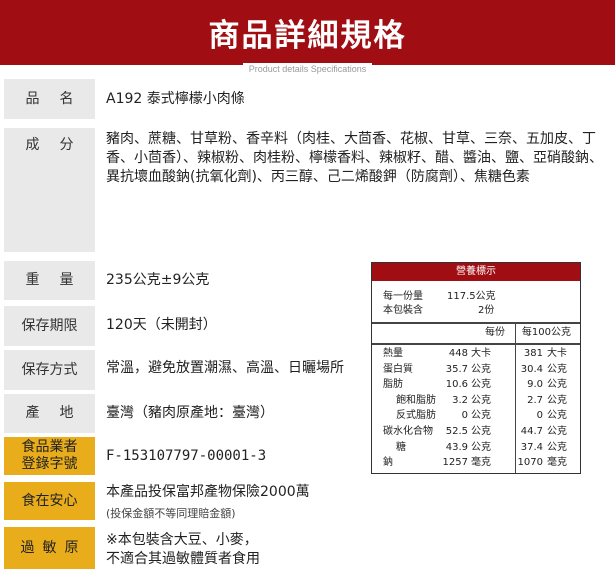 This screenshot has width=615, height=571. I want to click on allergen-label: 過敏原, so click(49, 548).